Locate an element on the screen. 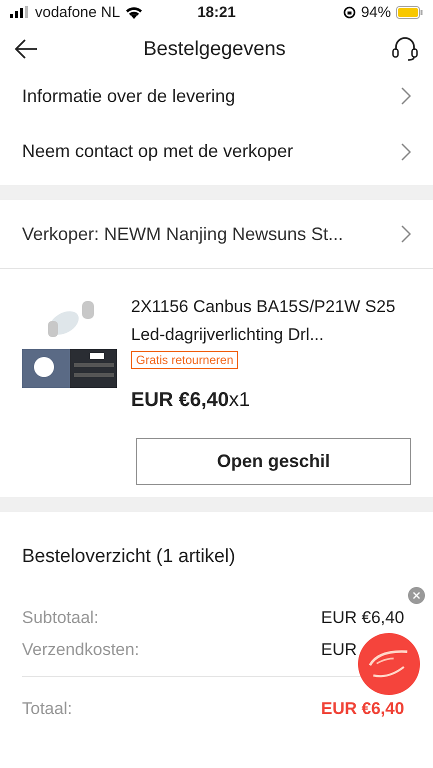  clock-time: 18:21 is located at coordinates (216, 12).